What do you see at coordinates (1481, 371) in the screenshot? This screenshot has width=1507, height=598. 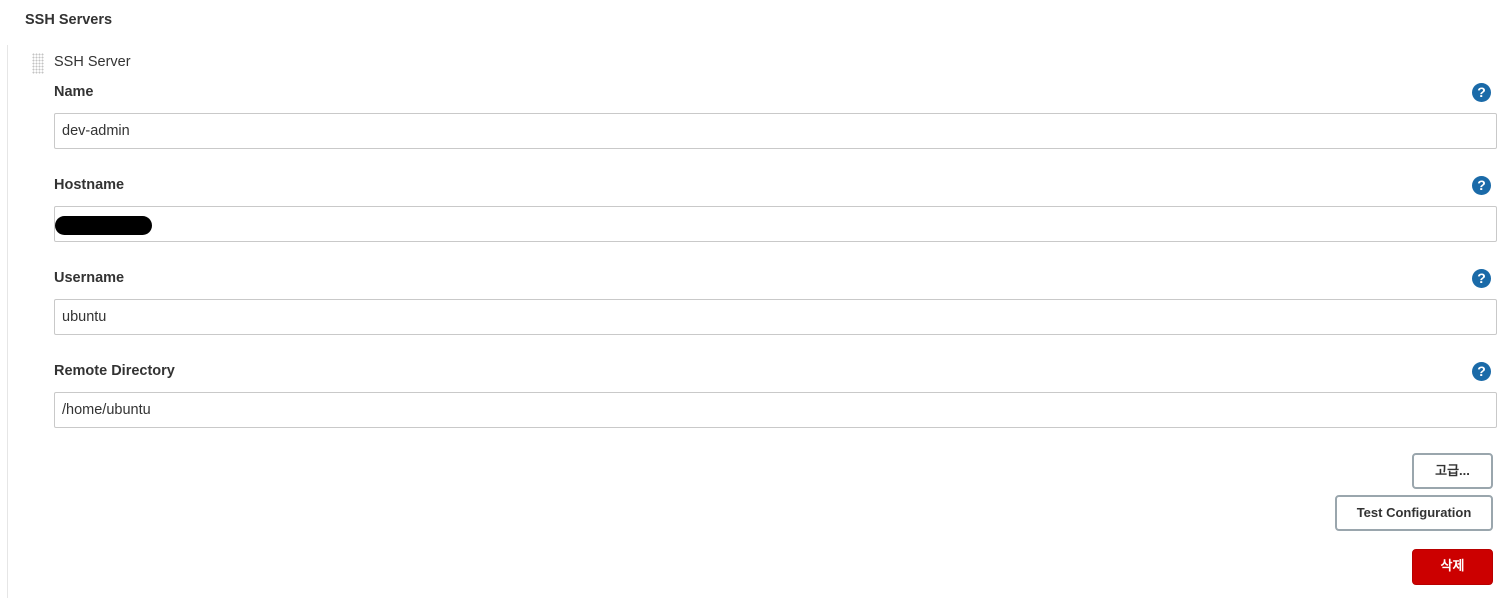 I see `remote-directory-help-icon: ?` at bounding box center [1481, 371].